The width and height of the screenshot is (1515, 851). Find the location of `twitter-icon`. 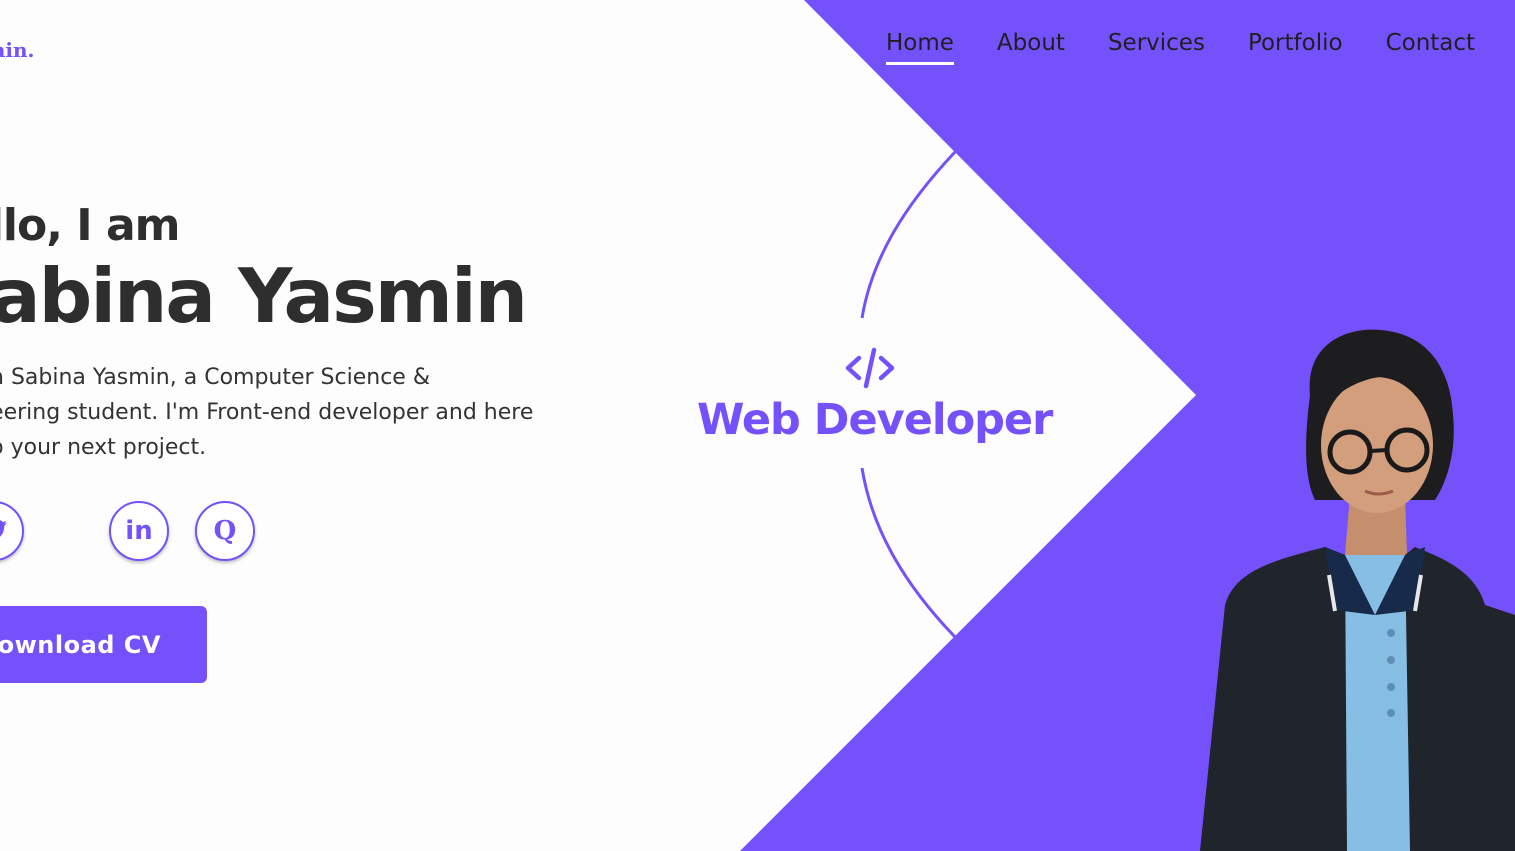

twitter-icon is located at coordinates (3, 528).